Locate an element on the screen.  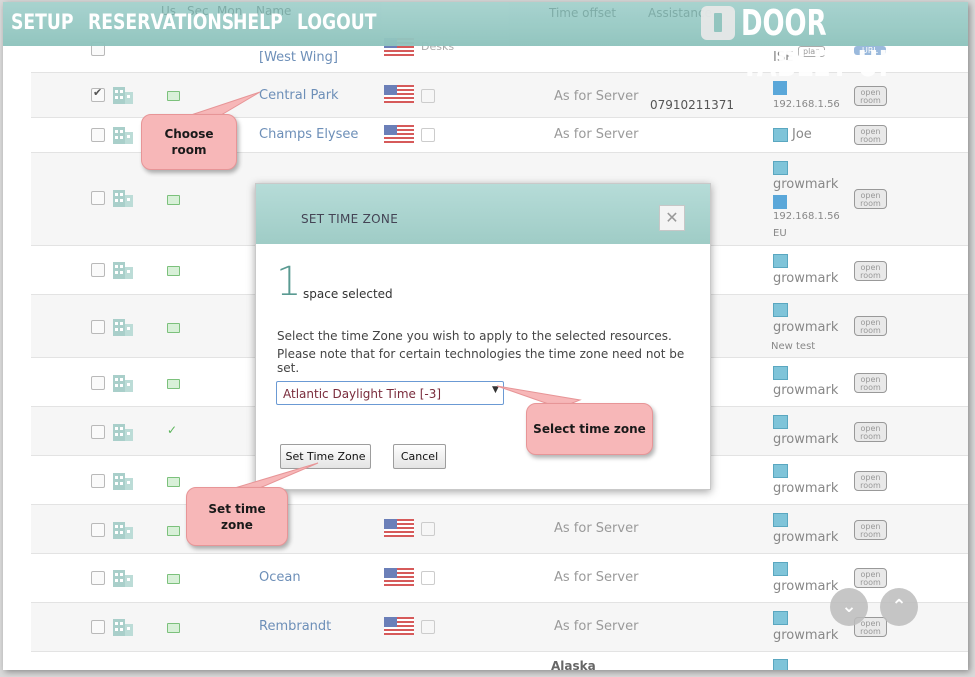
nav-help: HELP is located at coordinates (258, 22).